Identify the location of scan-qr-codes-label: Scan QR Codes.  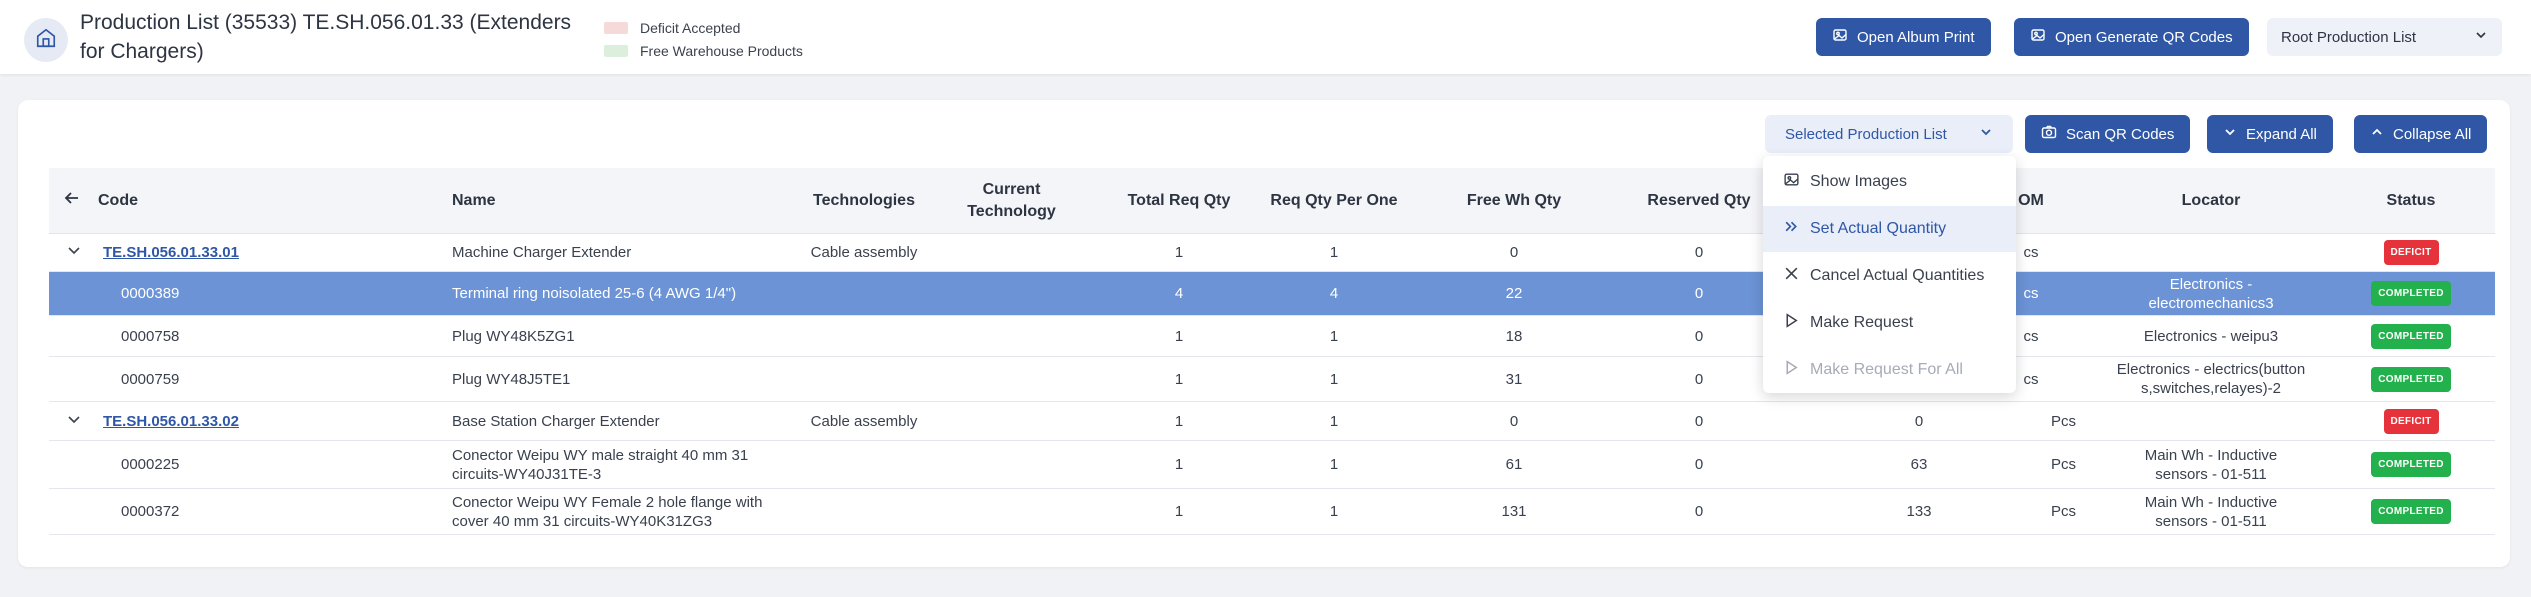
(2120, 134).